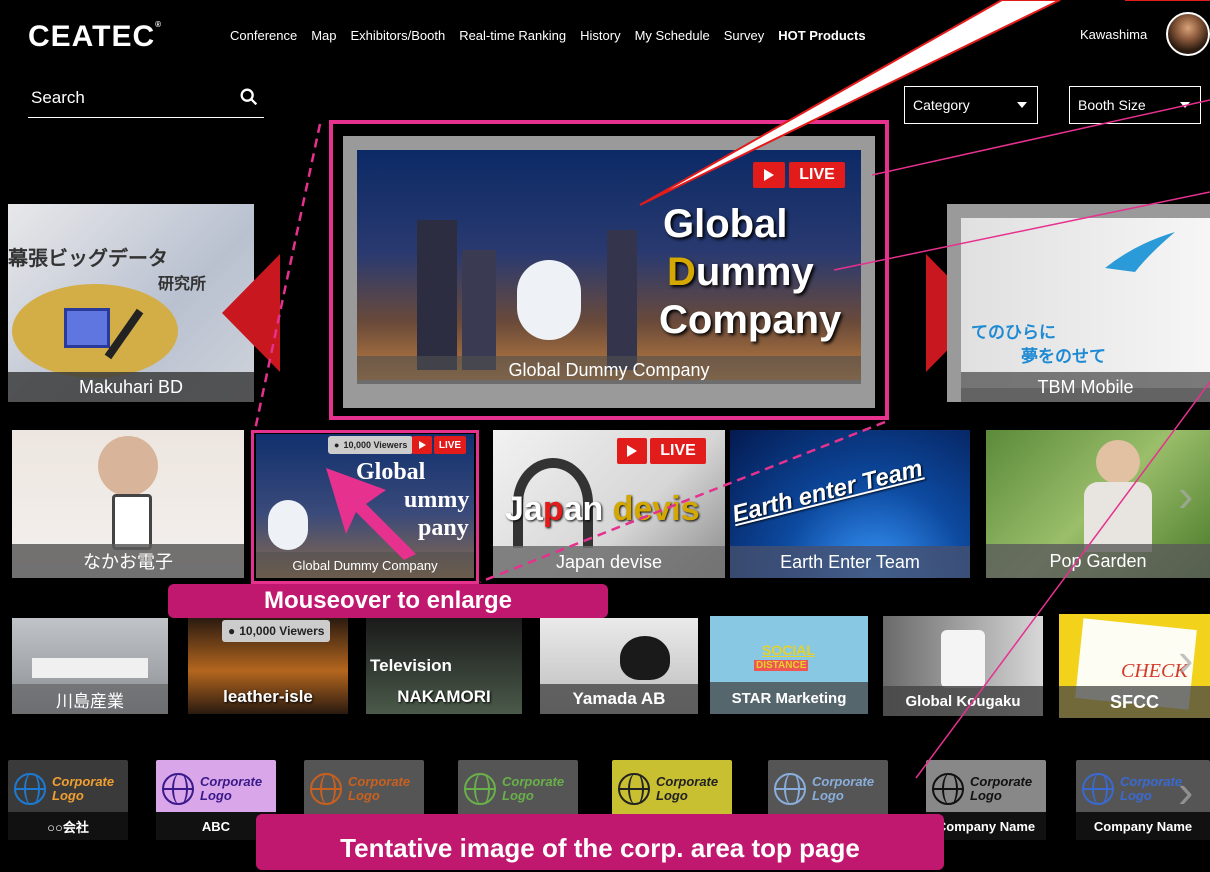  What do you see at coordinates (672, 35) in the screenshot?
I see `nav-item-schedule: My Schedule` at bounding box center [672, 35].